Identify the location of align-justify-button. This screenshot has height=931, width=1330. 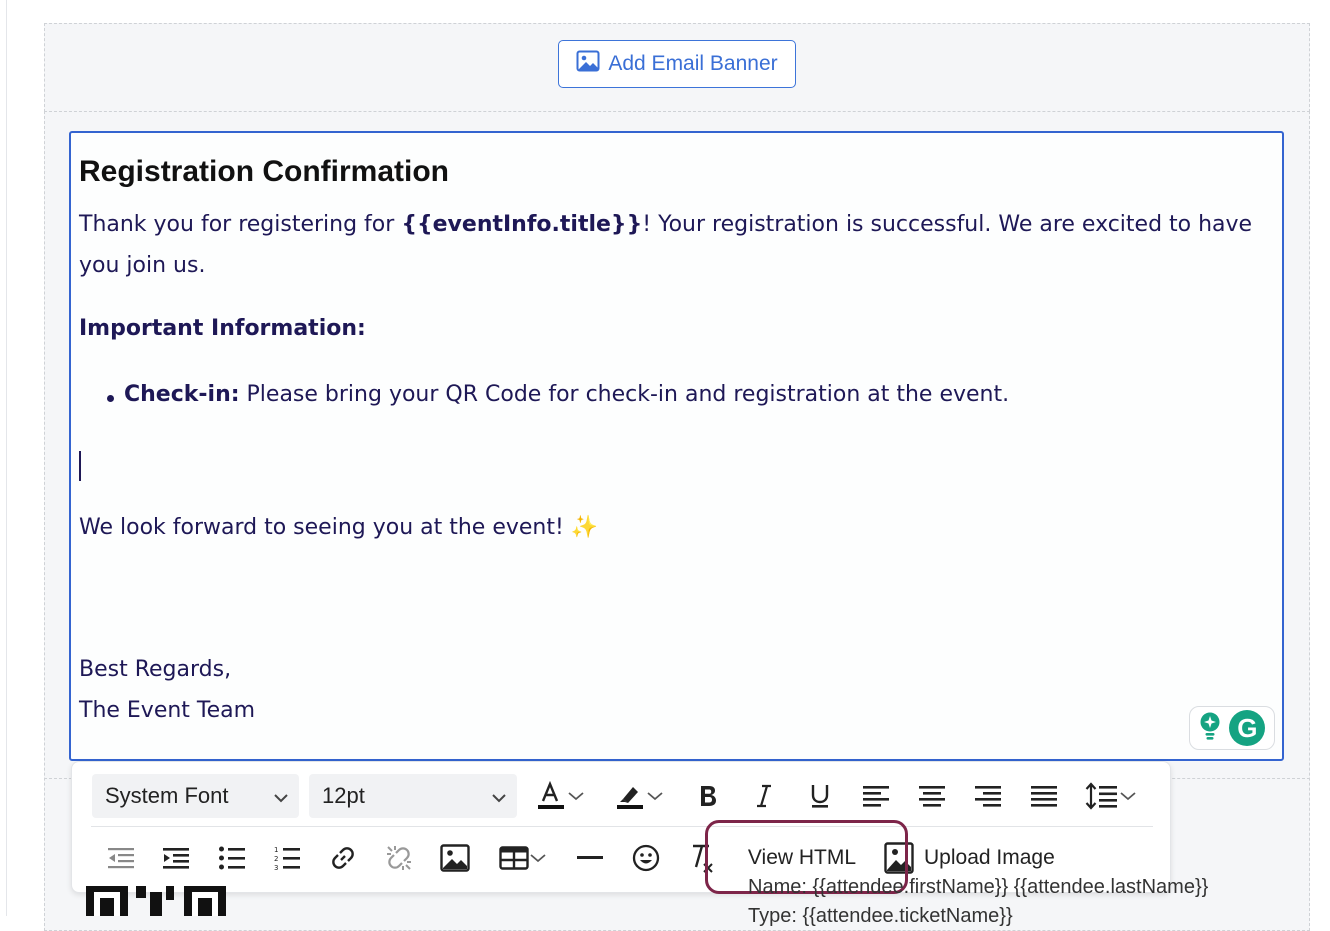
(1044, 796).